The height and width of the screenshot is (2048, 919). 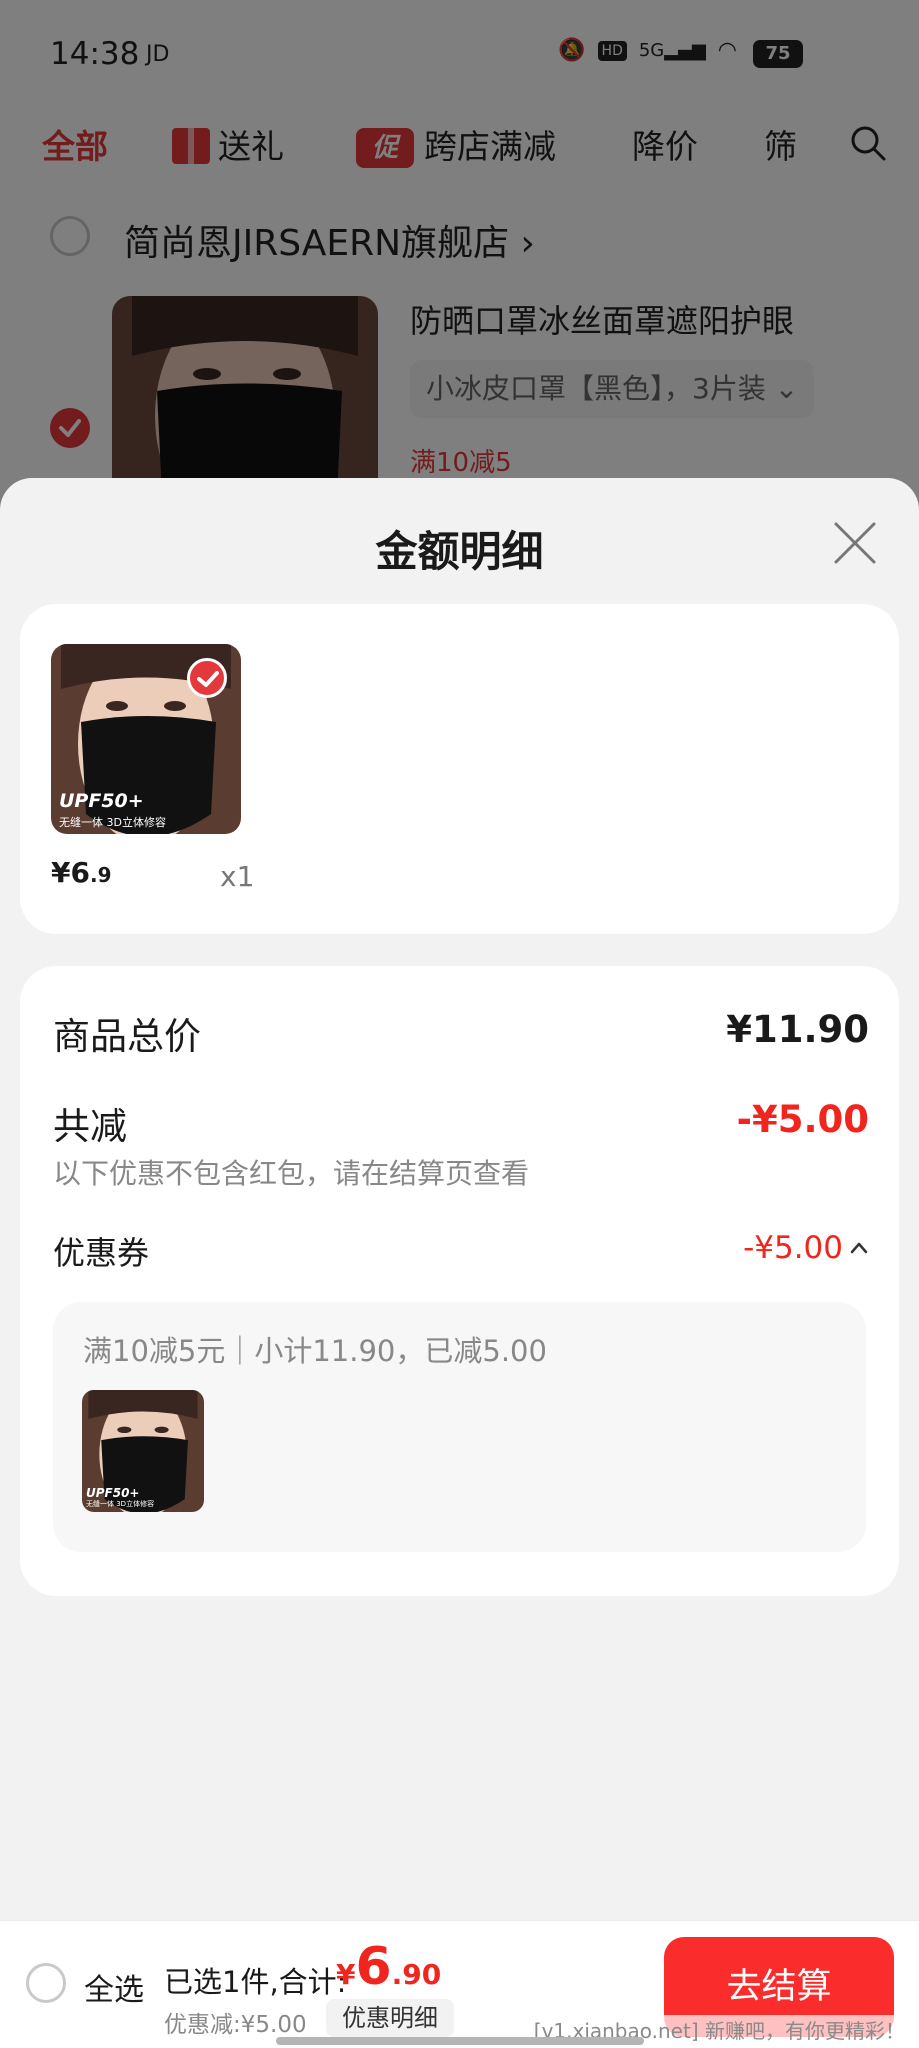 What do you see at coordinates (793, 1248) in the screenshot?
I see `coupon-value: -¥5.00` at bounding box center [793, 1248].